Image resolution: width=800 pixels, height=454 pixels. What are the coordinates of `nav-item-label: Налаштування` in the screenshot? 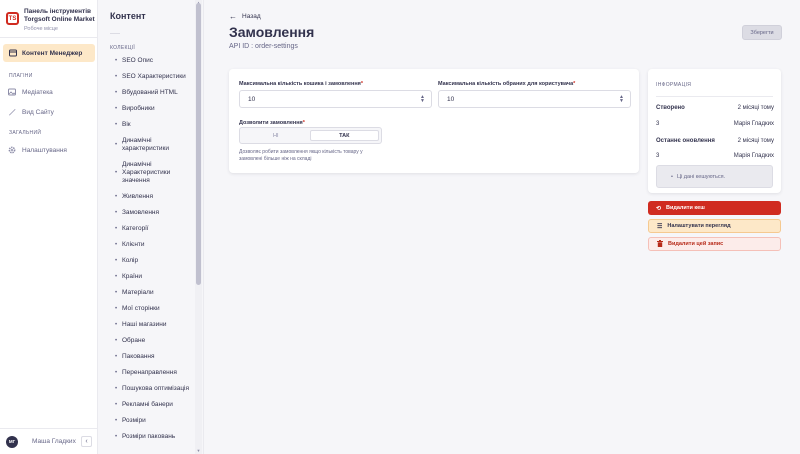 It's located at (44, 150).